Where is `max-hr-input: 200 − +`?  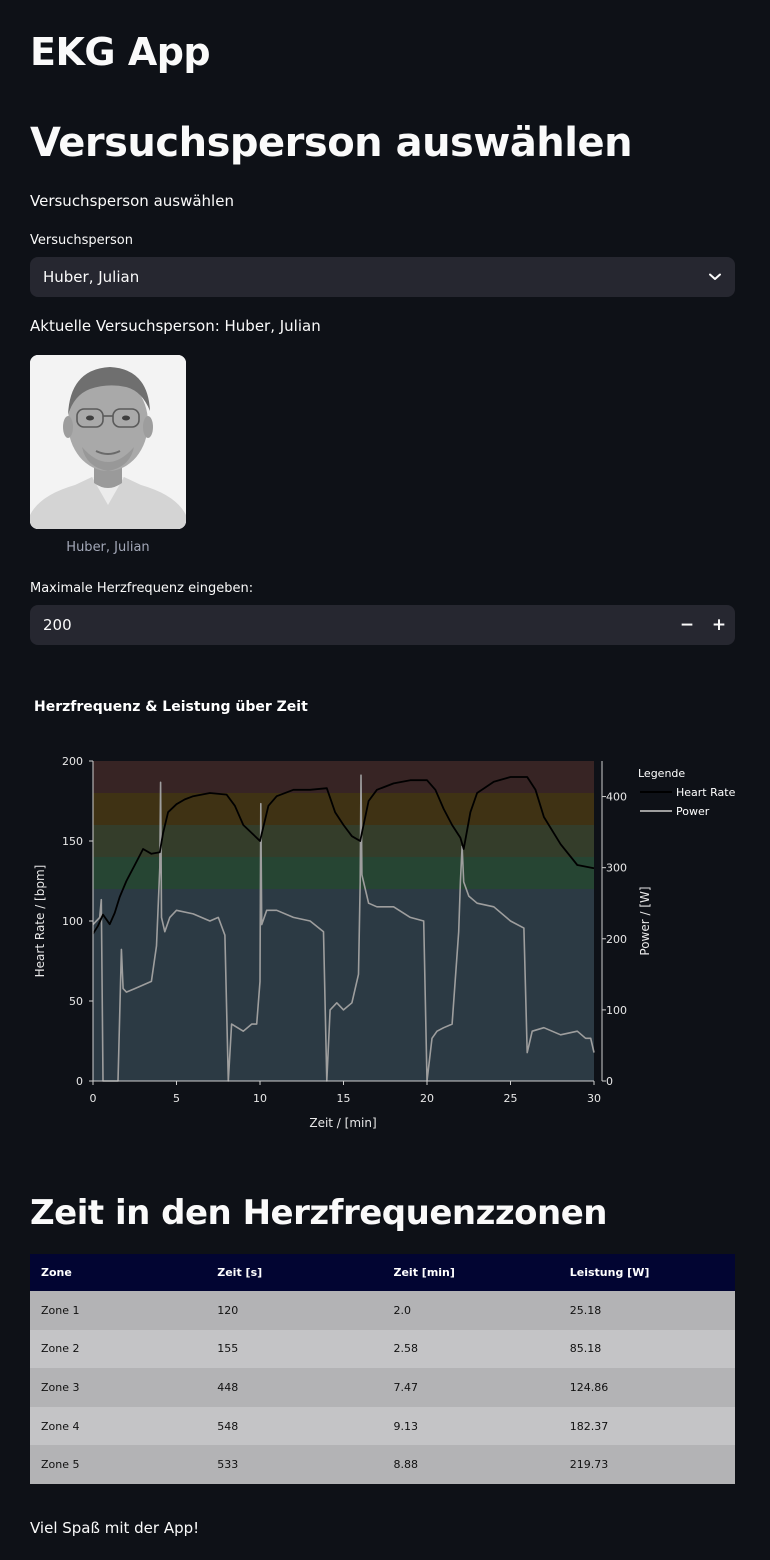 max-hr-input: 200 − + is located at coordinates (382, 625).